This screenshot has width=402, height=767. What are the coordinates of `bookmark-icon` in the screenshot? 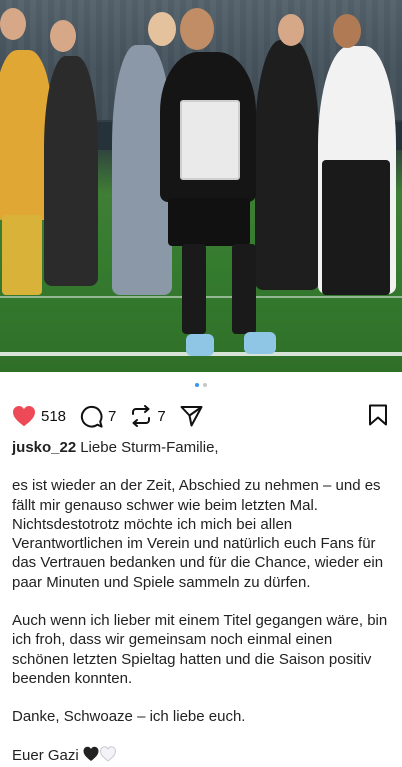 It's located at (378, 415).